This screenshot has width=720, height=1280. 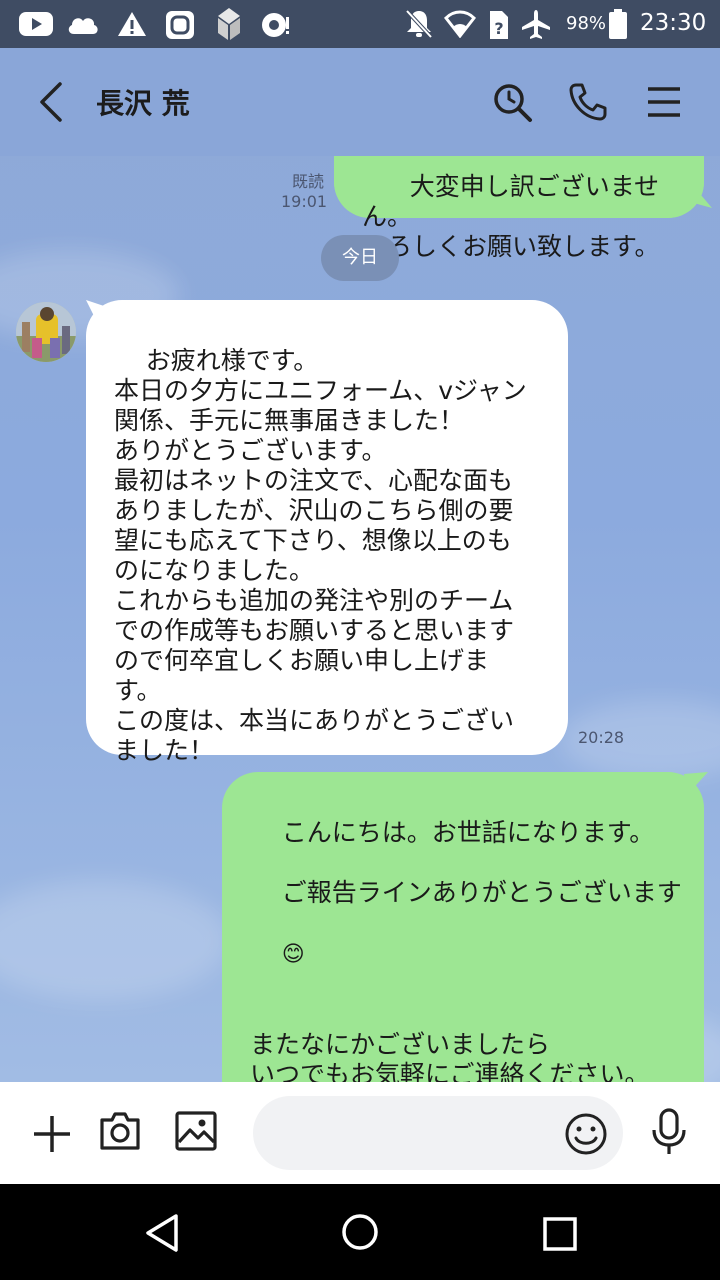 I want to click on warning-icon, so click(x=132, y=26).